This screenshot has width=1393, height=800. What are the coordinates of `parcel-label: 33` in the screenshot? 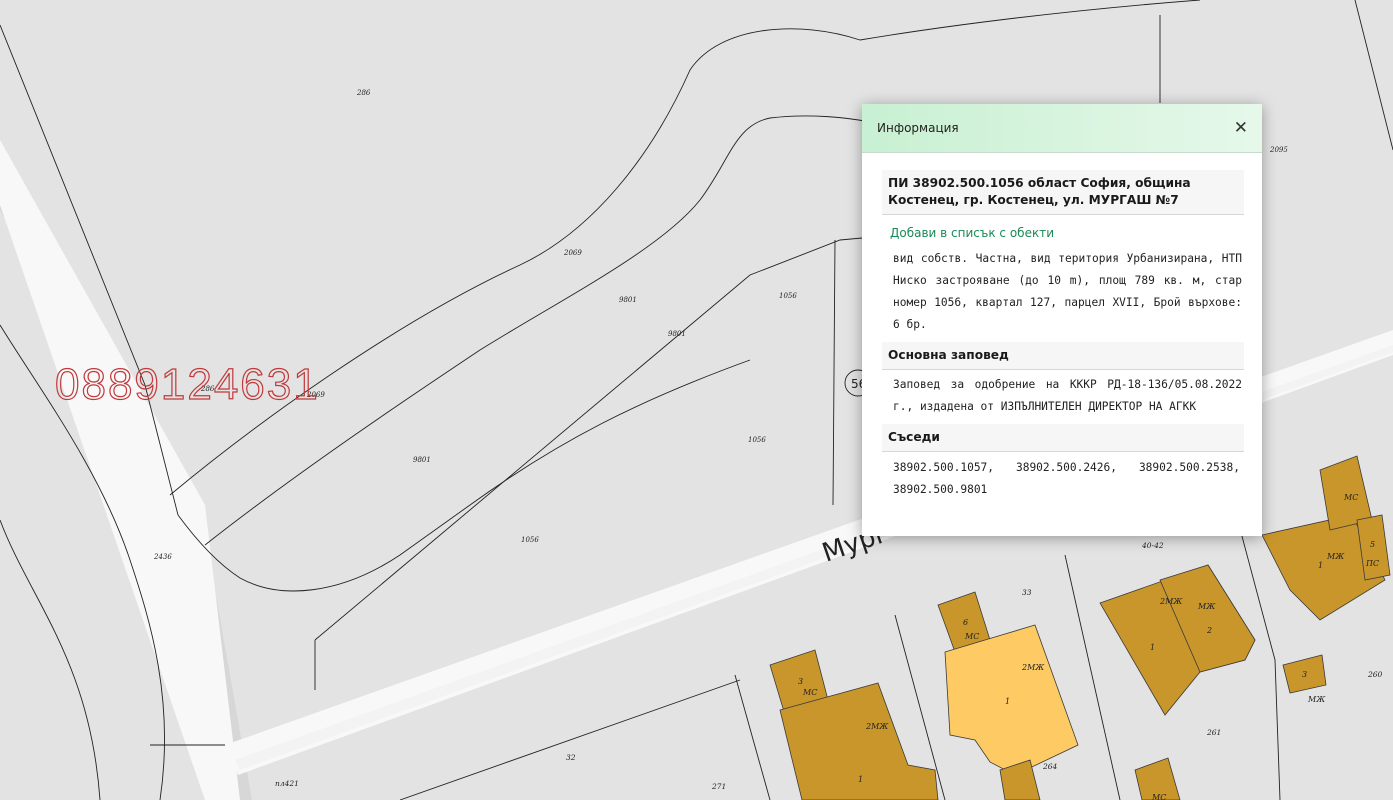 It's located at (1027, 592).